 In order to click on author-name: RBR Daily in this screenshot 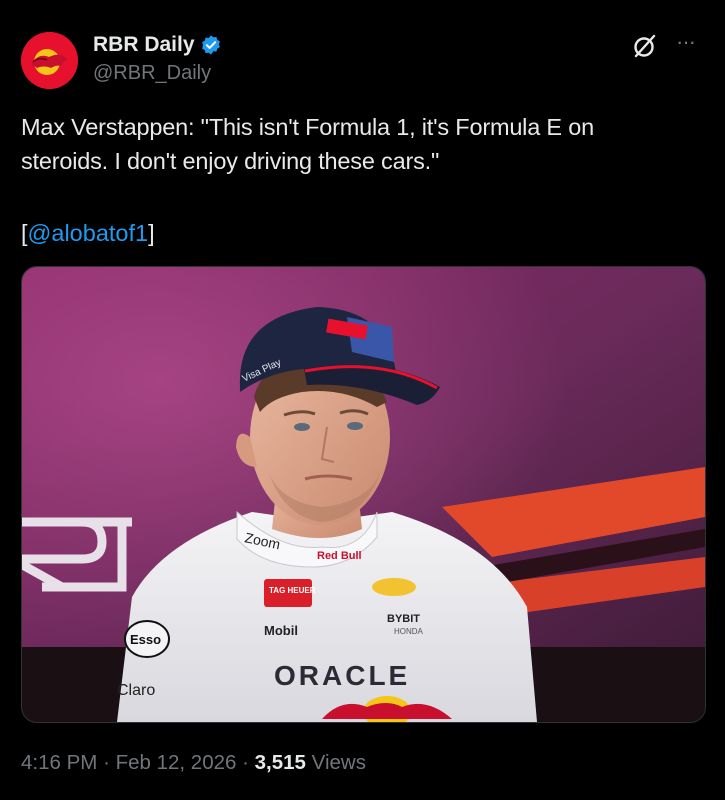, I will do `click(144, 45)`.